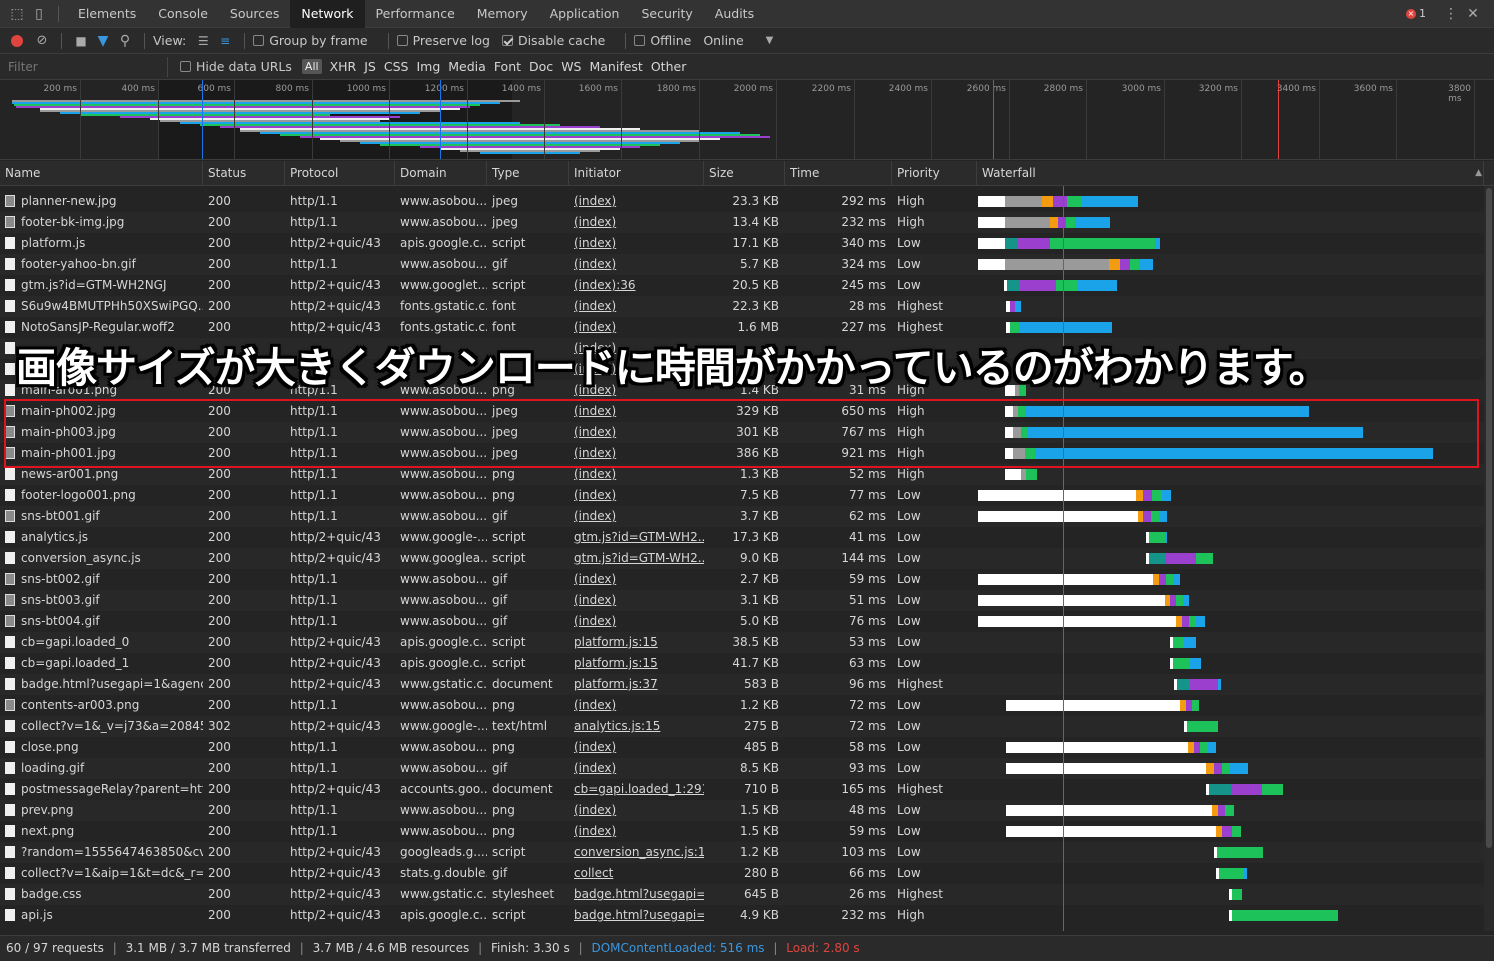  I want to click on request-name: footer-bk-img.jpg, so click(72, 222).